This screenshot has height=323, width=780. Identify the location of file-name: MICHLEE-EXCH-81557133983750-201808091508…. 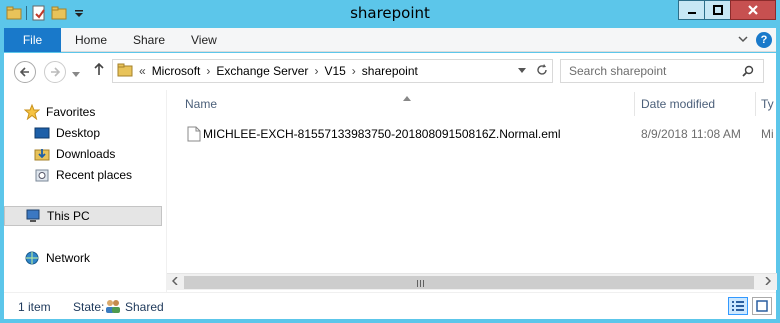
(382, 134).